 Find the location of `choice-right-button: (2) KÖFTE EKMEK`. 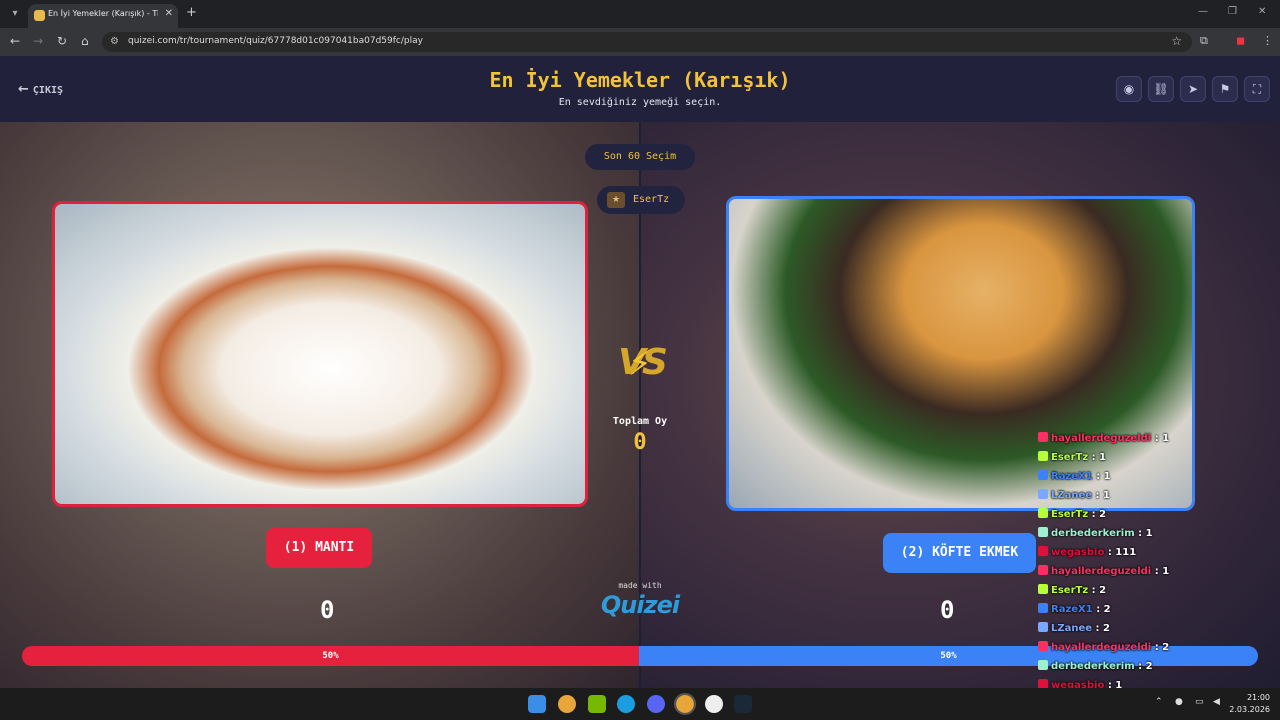

choice-right-button: (2) KÖFTE EKMEK is located at coordinates (959, 553).